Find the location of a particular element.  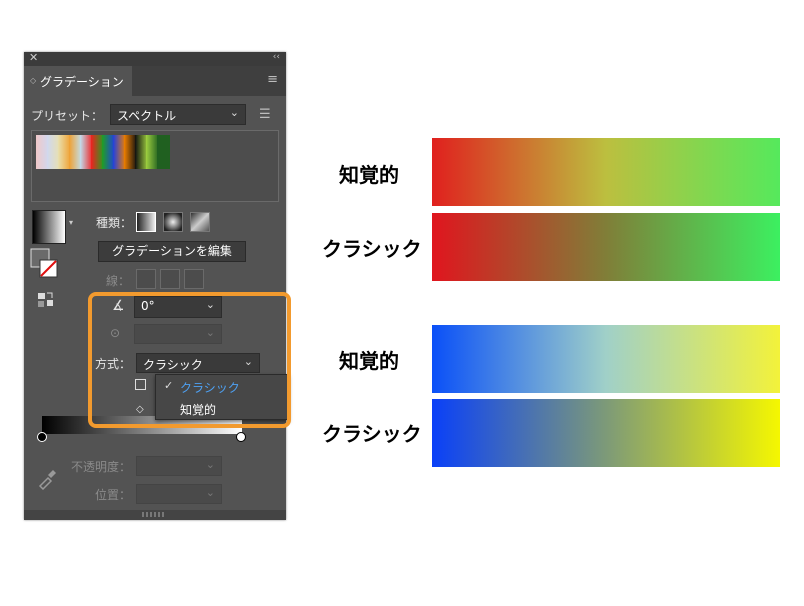

stroke-across-button is located at coordinates (194, 279).